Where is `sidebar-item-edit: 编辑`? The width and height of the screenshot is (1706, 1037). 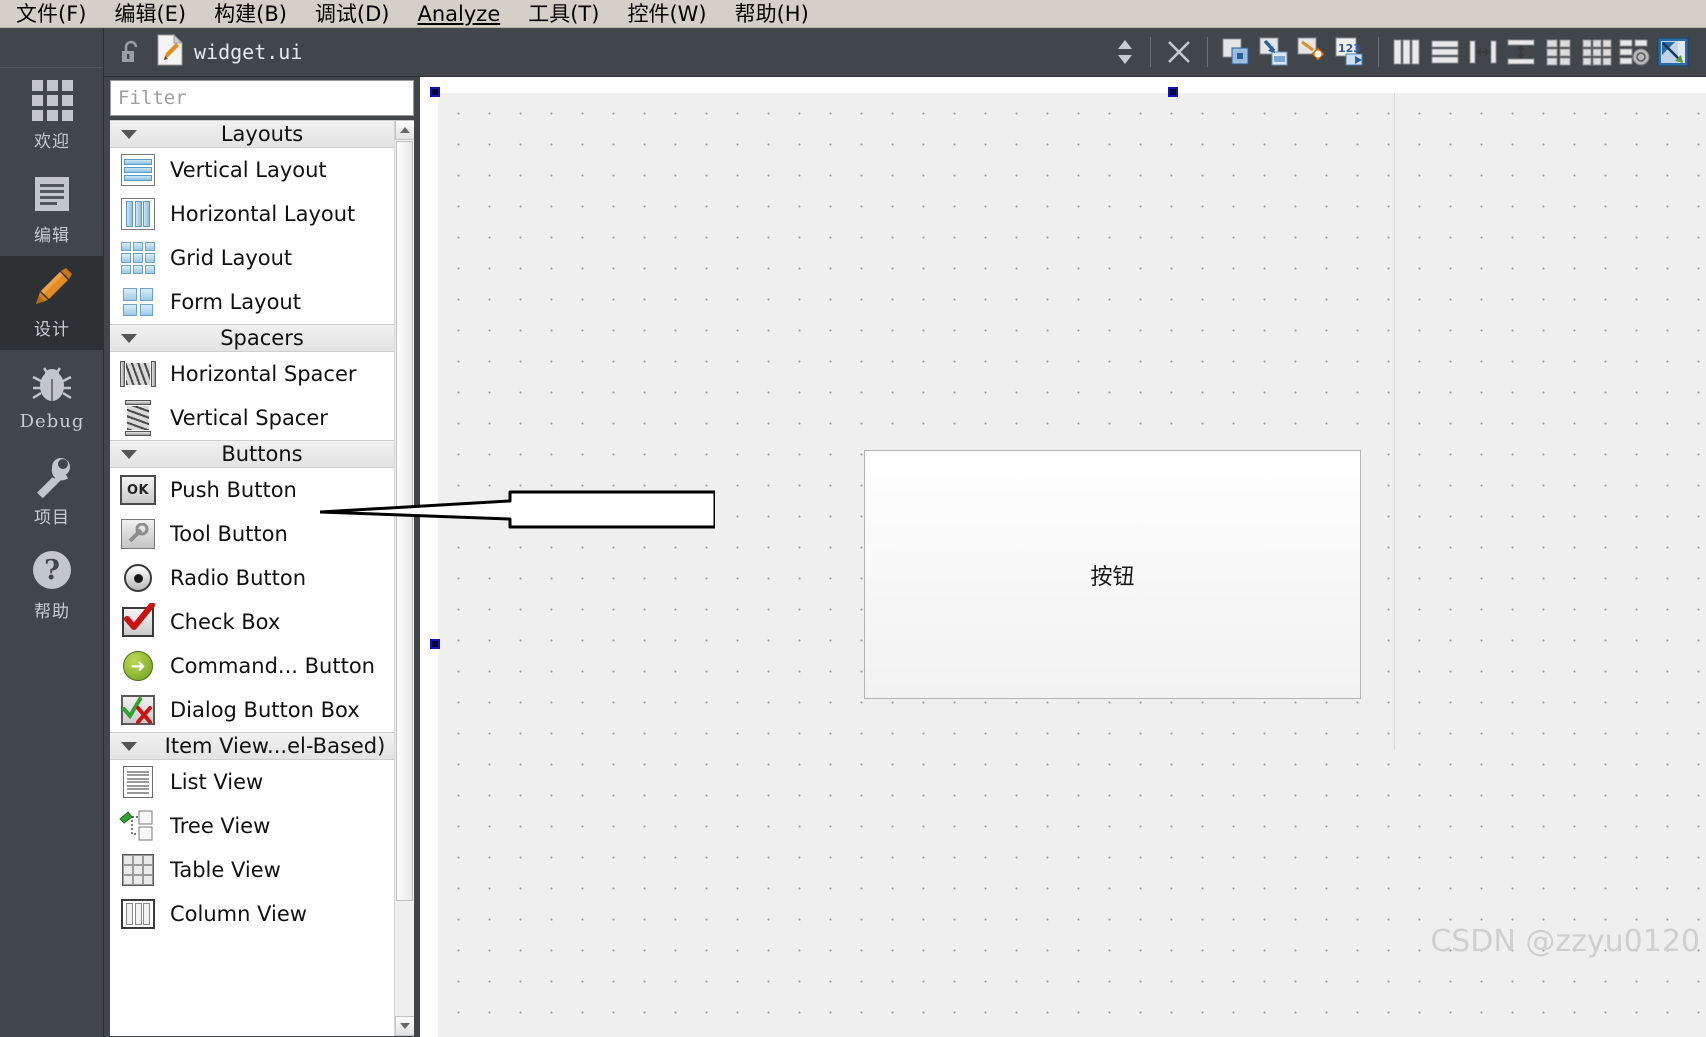
sidebar-item-edit: 编辑 is located at coordinates (52, 209).